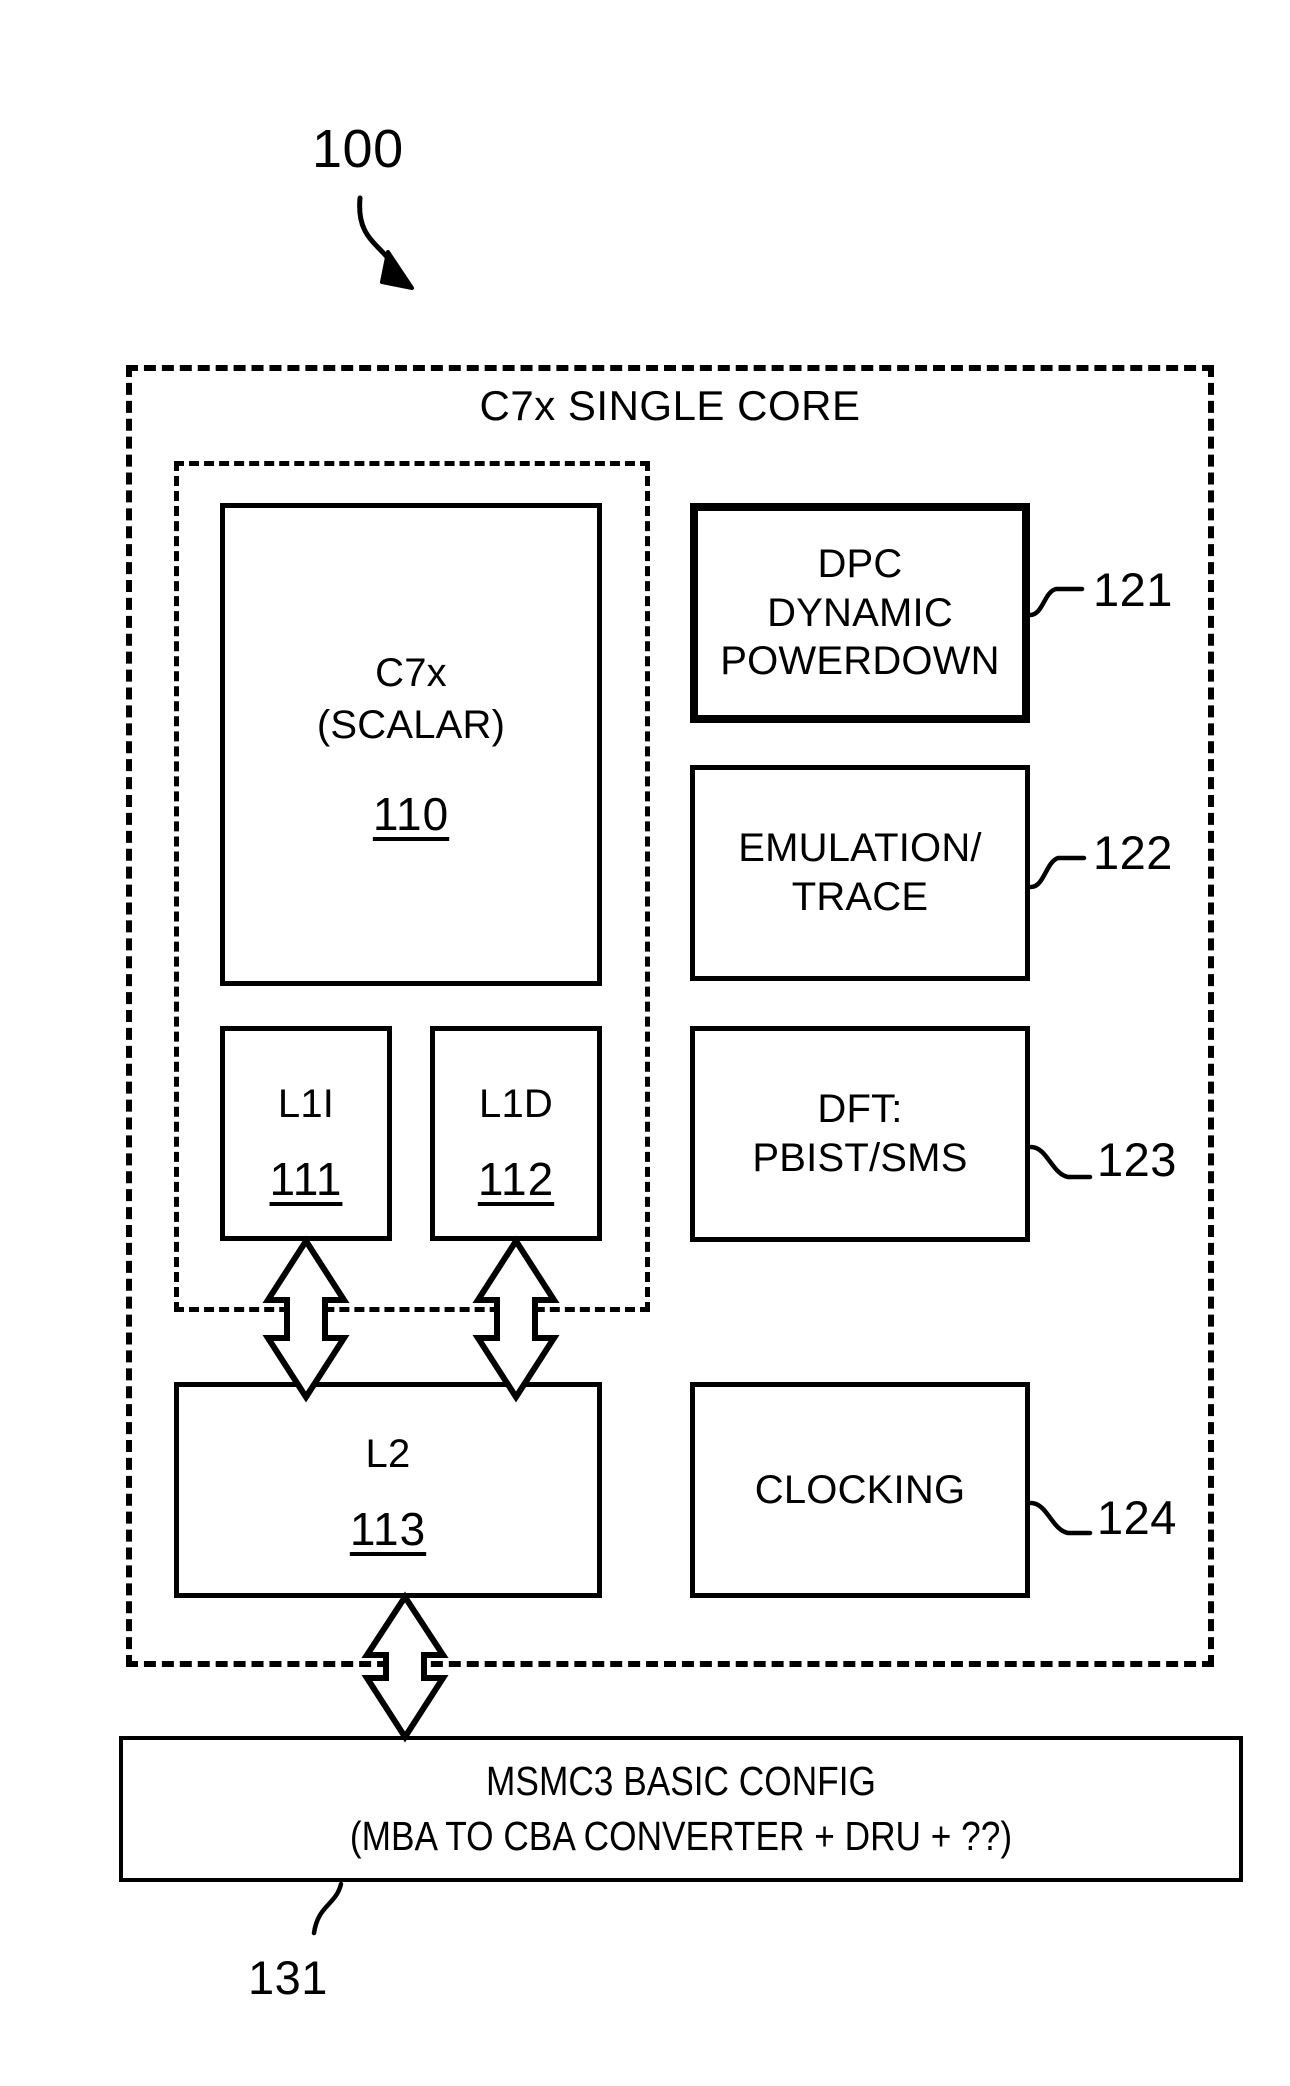 The width and height of the screenshot is (1290, 2086). I want to click on emulation-trace-label: EMULATION/ TRACE, so click(860, 872).